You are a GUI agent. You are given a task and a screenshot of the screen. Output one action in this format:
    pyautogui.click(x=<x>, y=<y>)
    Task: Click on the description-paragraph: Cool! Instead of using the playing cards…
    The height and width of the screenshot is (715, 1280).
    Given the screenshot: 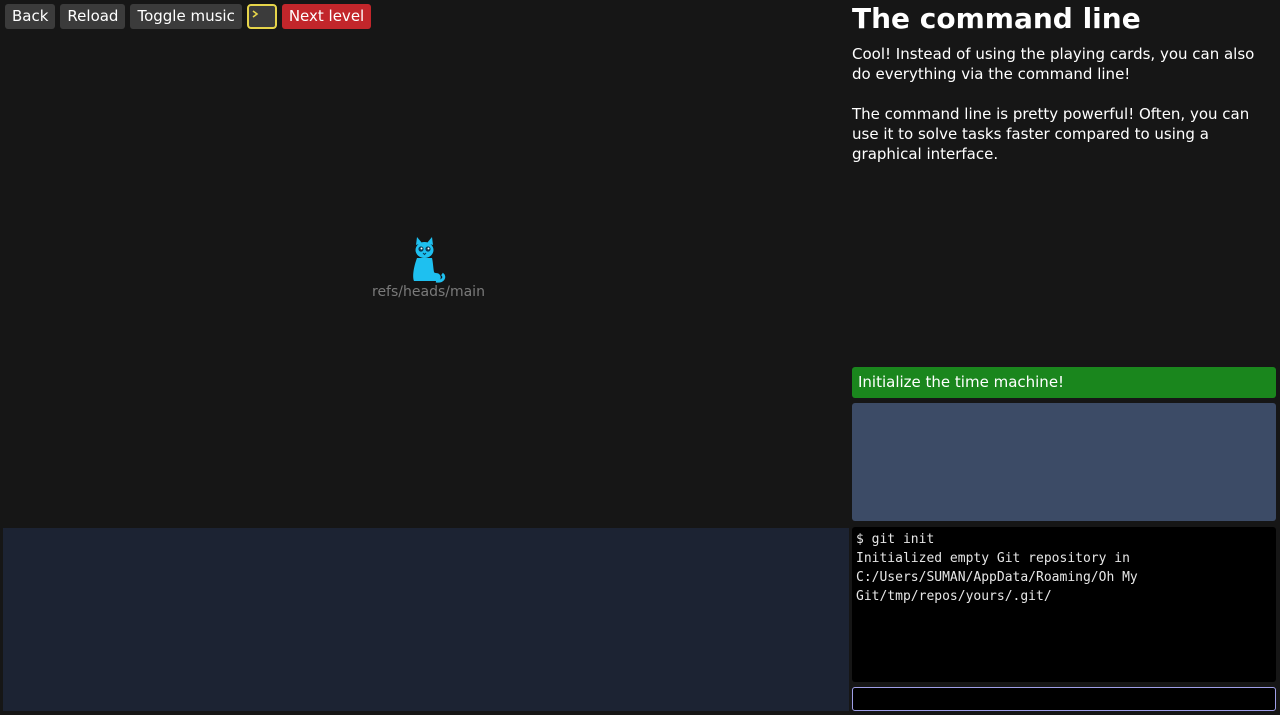 What is the action you would take?
    pyautogui.click(x=1053, y=64)
    